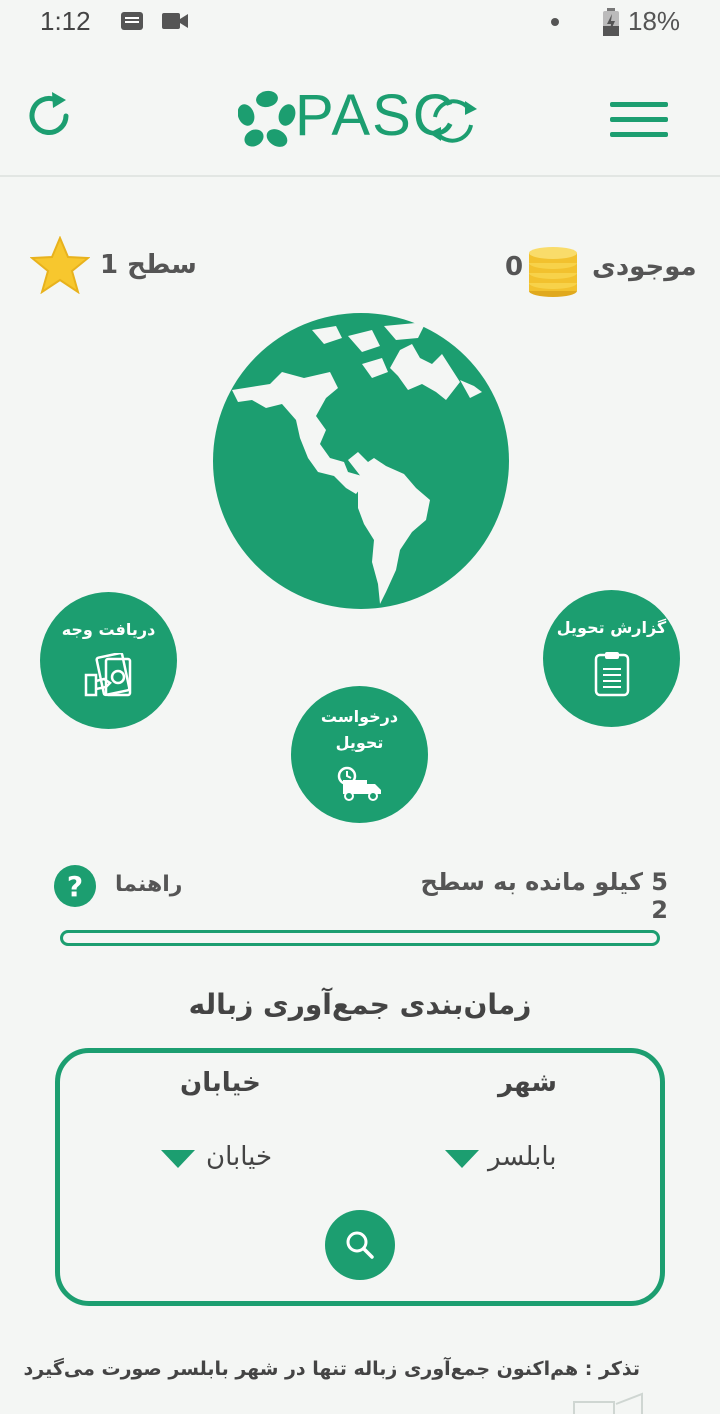 The height and width of the screenshot is (1414, 720). Describe the element at coordinates (239, 1157) in the screenshot. I see `street-select-value: خیابان` at that location.